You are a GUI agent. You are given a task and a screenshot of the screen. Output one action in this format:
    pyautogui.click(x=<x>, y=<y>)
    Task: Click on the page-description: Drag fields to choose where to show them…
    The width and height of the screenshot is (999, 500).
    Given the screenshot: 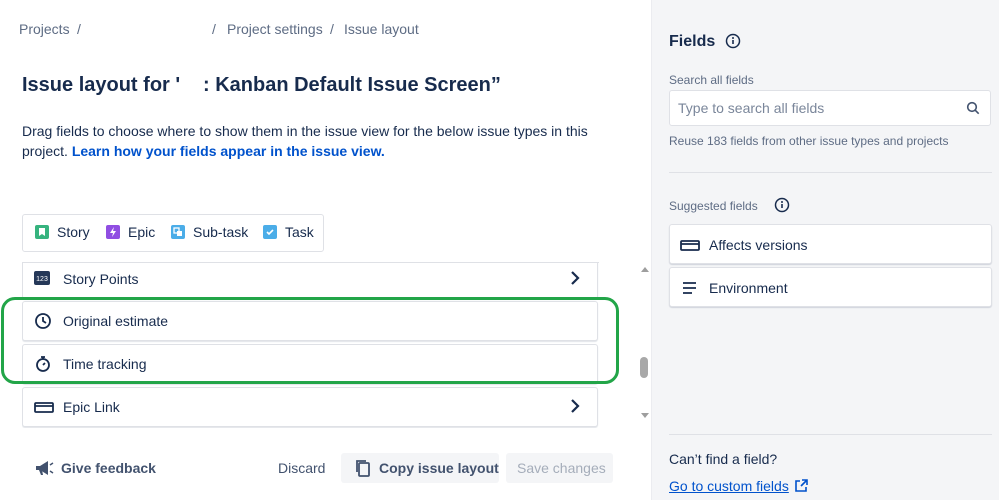 What is the action you would take?
    pyautogui.click(x=312, y=141)
    